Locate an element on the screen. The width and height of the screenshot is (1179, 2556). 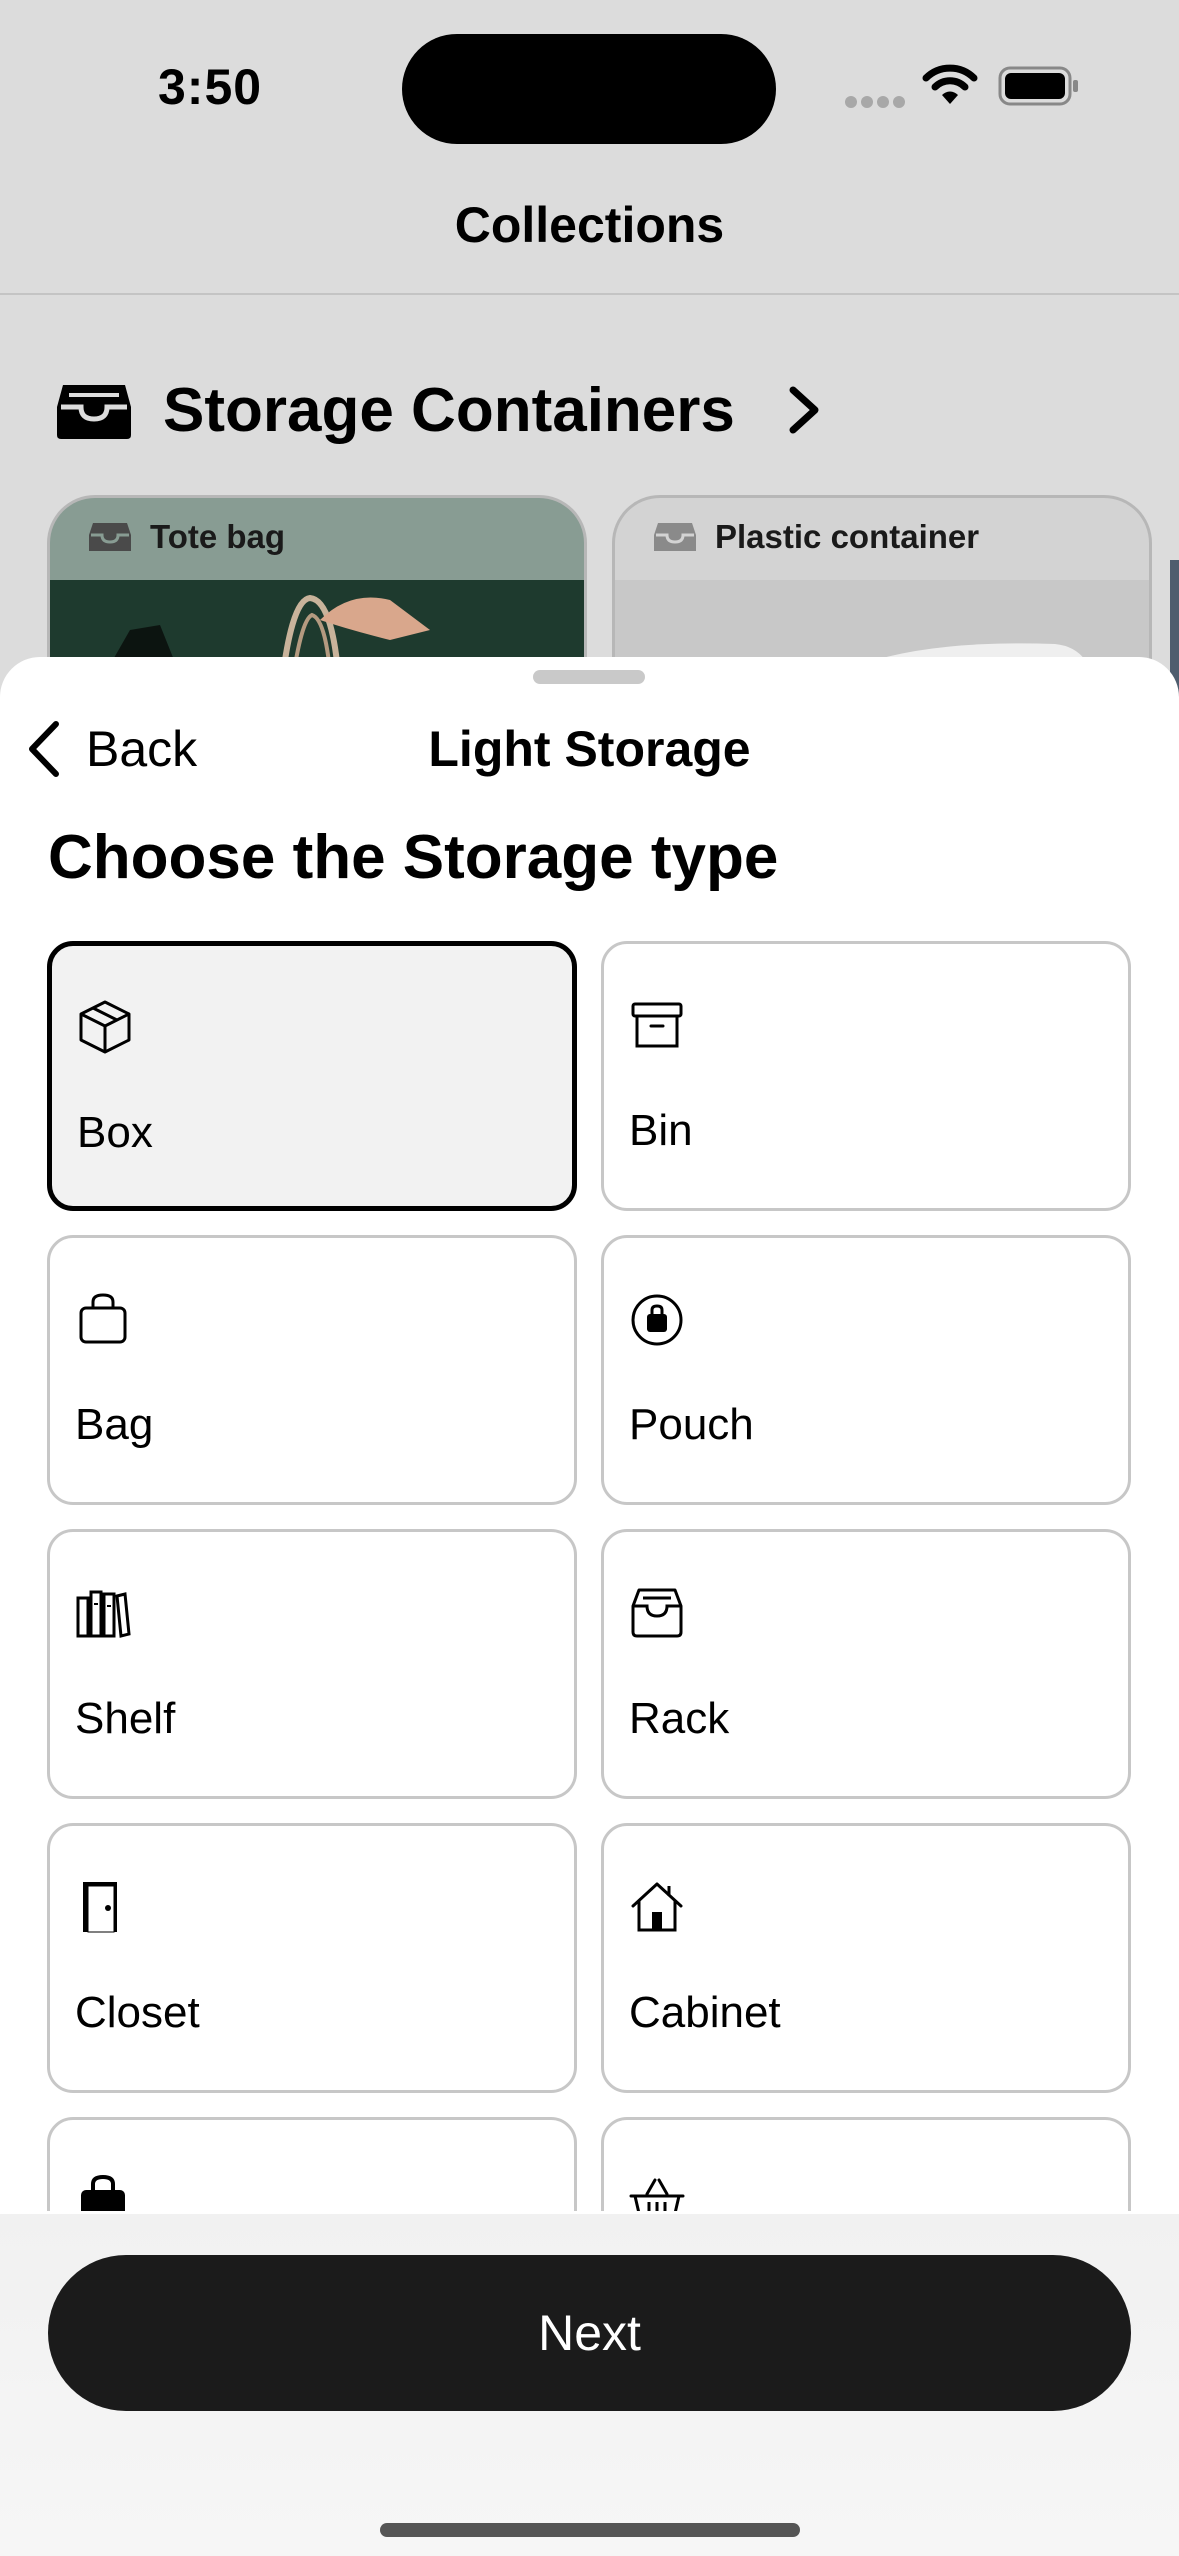
nav-divider is located at coordinates (589, 294).